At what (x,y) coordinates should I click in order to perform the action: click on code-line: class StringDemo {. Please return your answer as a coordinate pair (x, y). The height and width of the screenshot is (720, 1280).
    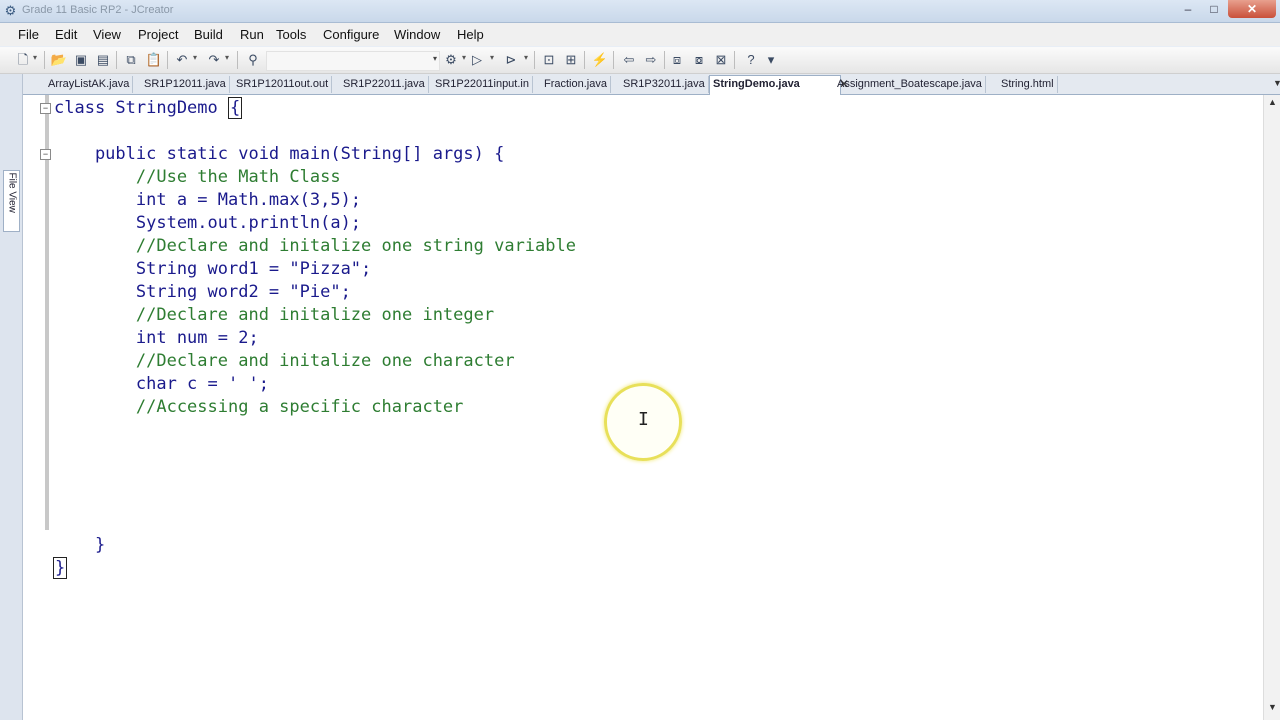
    Looking at the image, I should click on (148, 108).